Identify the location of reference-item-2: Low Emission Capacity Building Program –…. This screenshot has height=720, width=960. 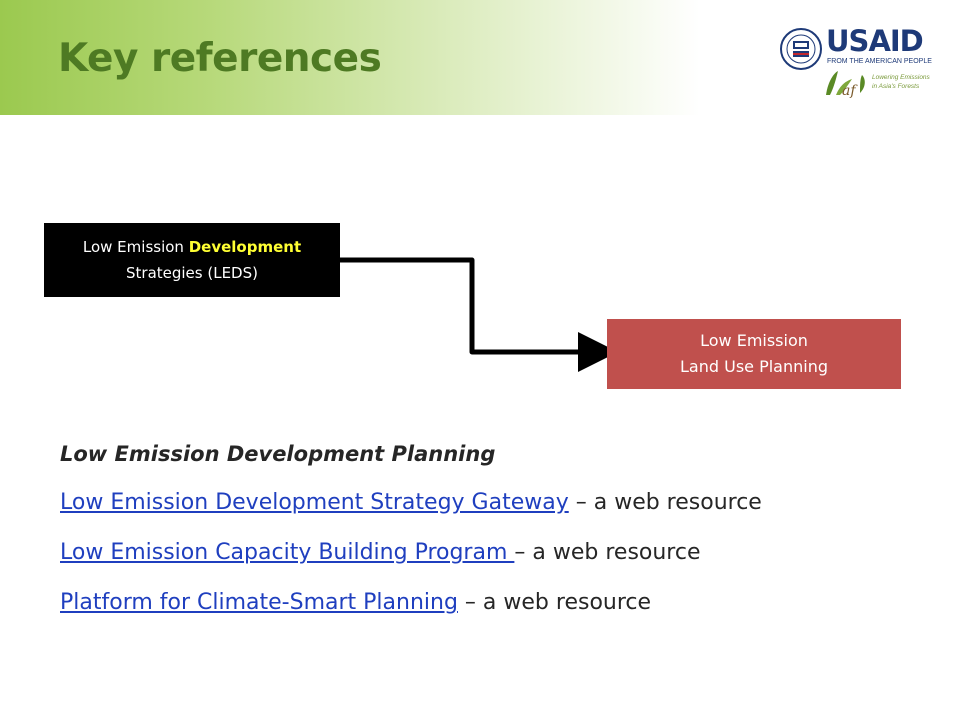
(380, 552).